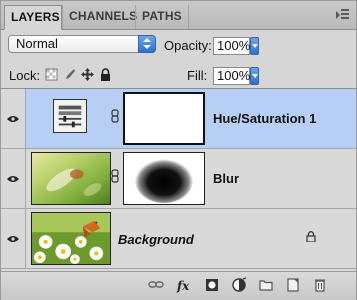 The height and width of the screenshot is (300, 357). What do you see at coordinates (99, 17) in the screenshot?
I see `tab-channels: CHANNELS` at bounding box center [99, 17].